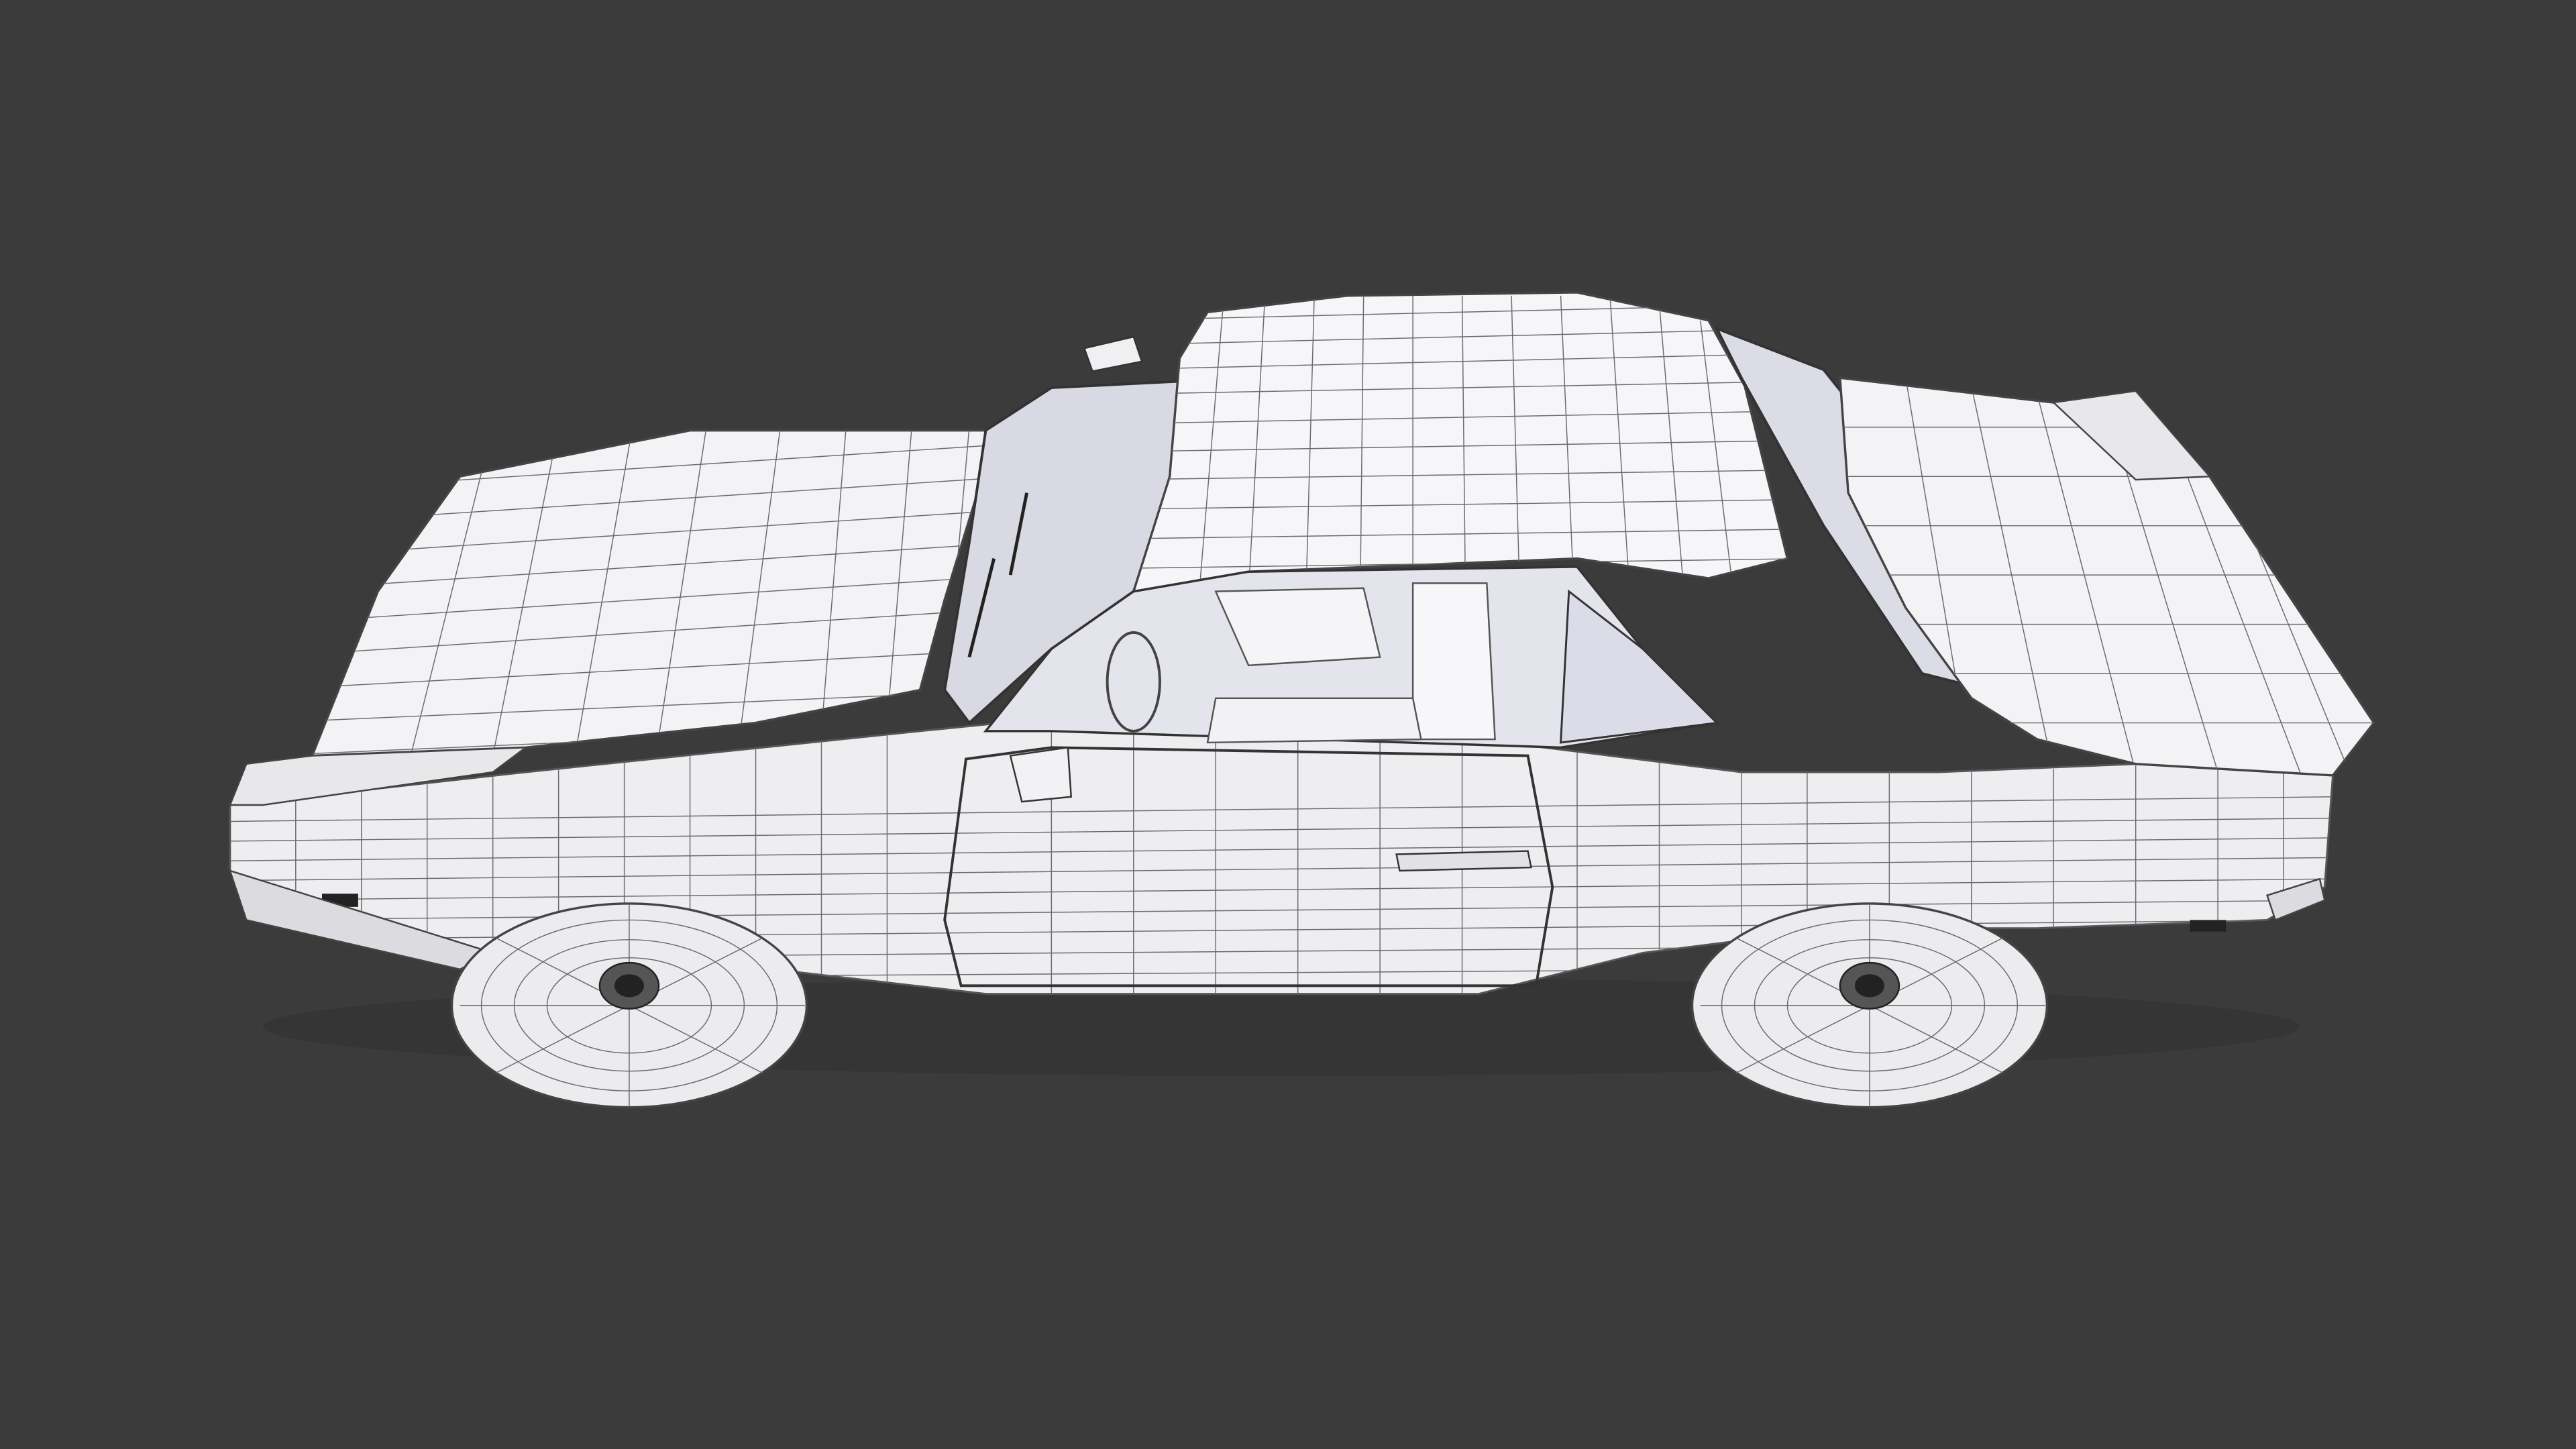 This screenshot has width=2576, height=1449. I want to click on seat-rear, so click(1314, 720).